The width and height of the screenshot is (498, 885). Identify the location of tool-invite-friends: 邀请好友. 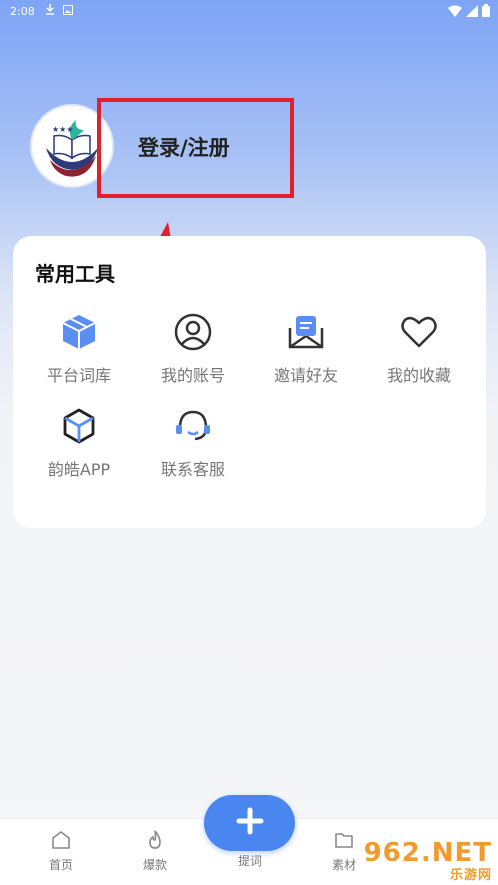
(306, 349).